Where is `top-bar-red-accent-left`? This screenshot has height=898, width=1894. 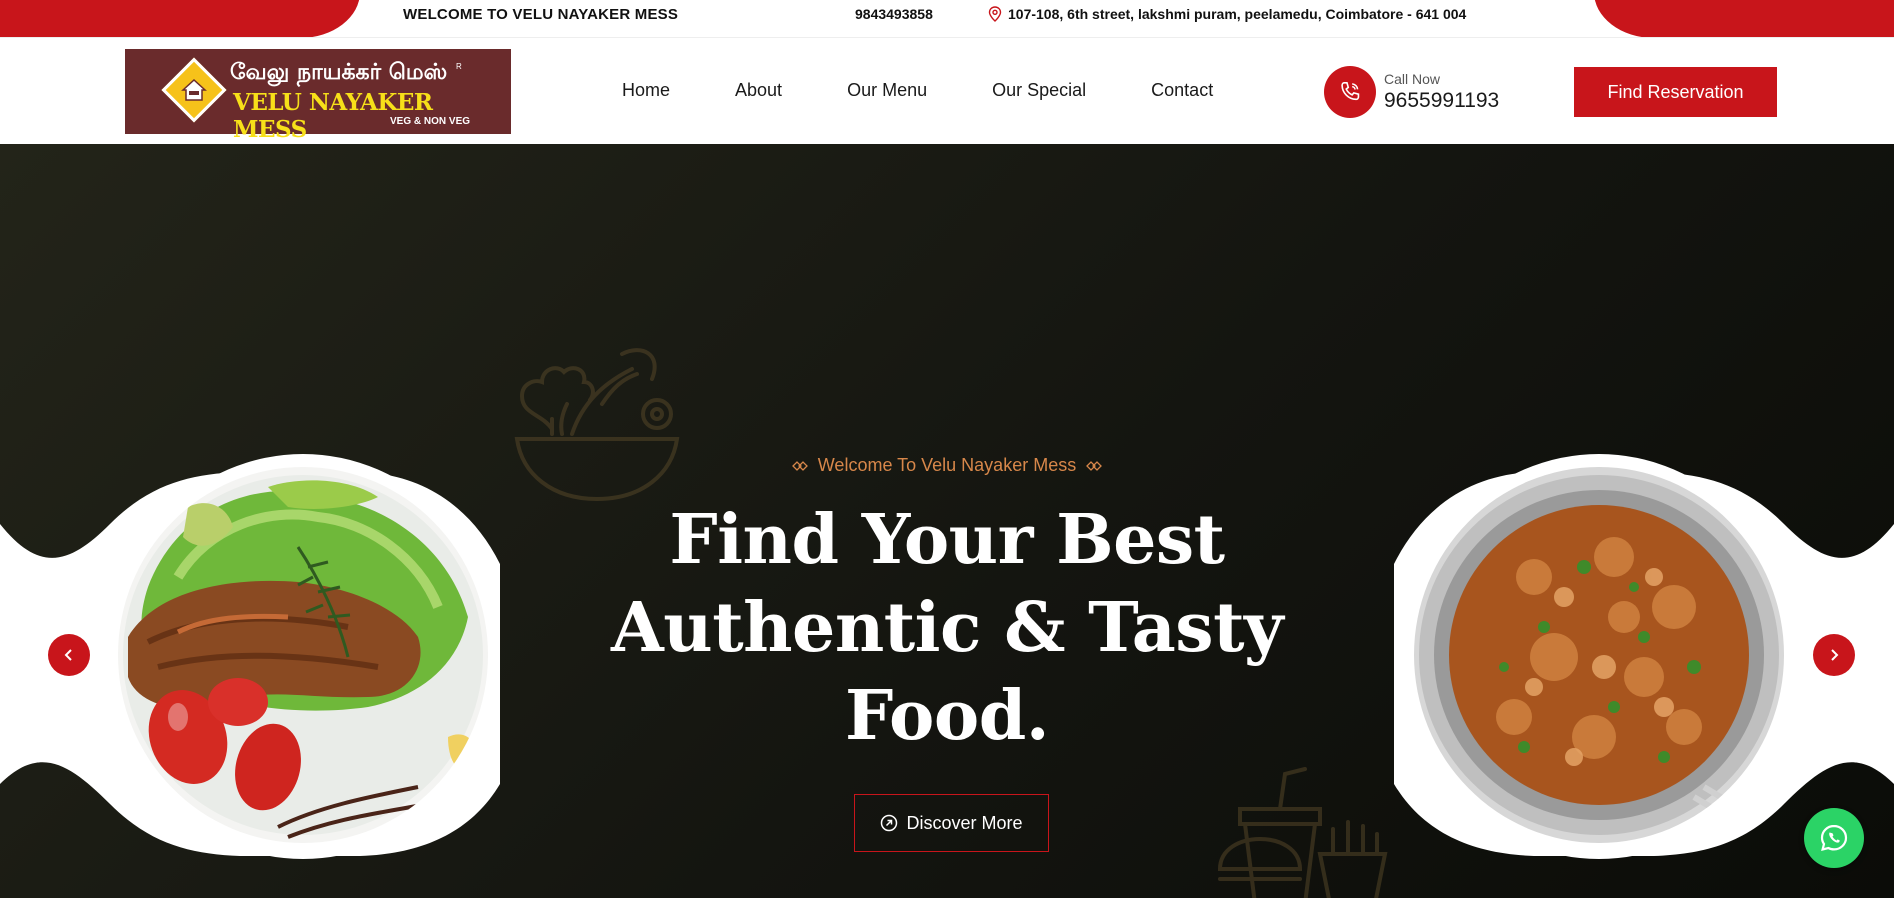 top-bar-red-accent-left is located at coordinates (180, 18).